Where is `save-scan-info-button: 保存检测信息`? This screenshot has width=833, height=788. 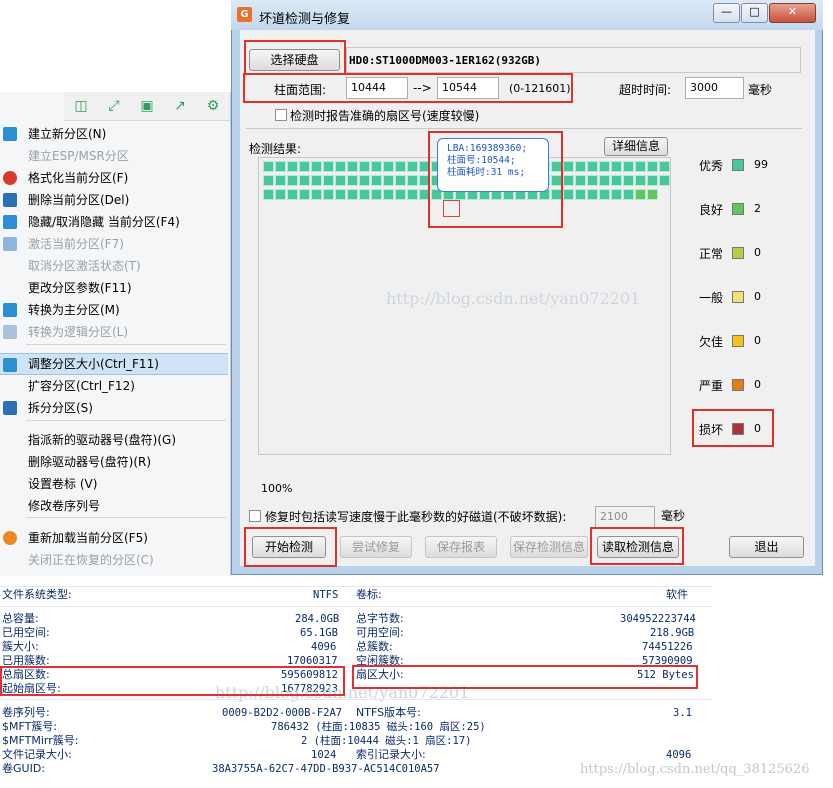
save-scan-info-button: 保存检测信息 is located at coordinates (549, 547).